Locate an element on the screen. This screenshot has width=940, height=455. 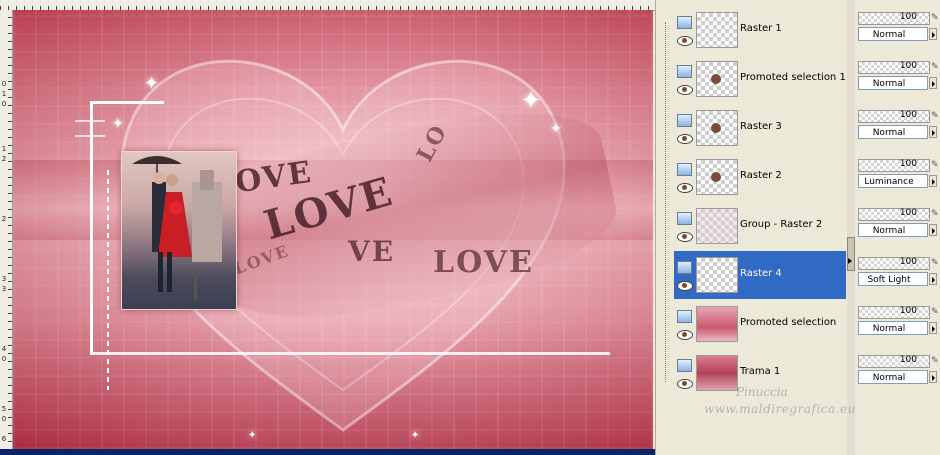
layer-tree-line is located at coordinates (666, 202).